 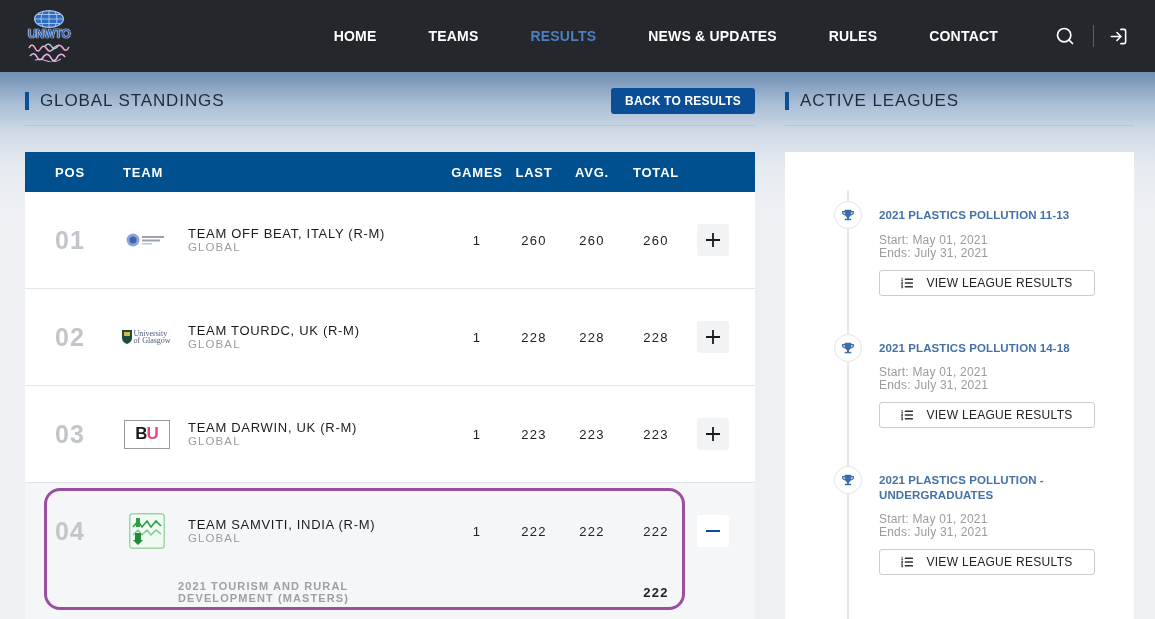 I want to click on shield-icon, so click(x=126, y=337).